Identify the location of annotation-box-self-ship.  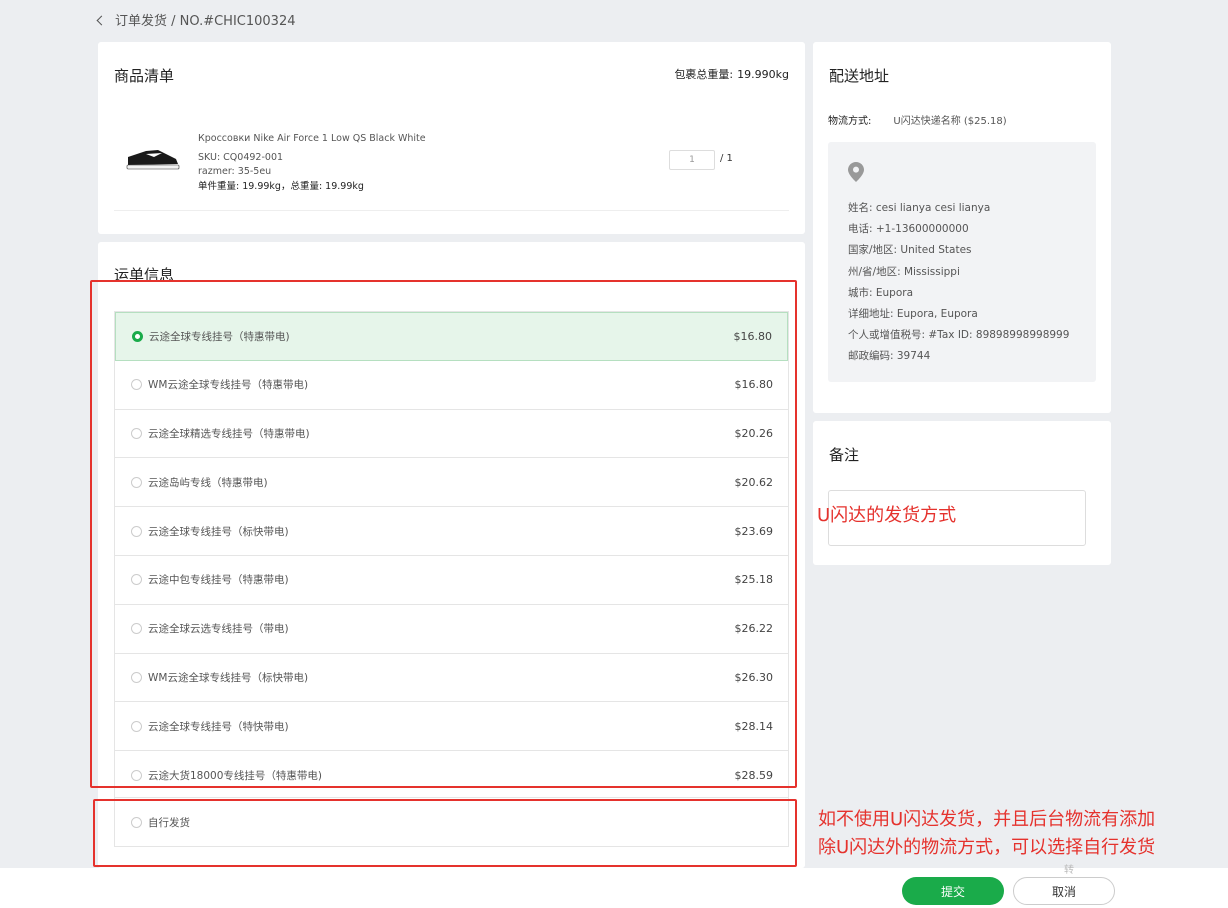
(445, 833).